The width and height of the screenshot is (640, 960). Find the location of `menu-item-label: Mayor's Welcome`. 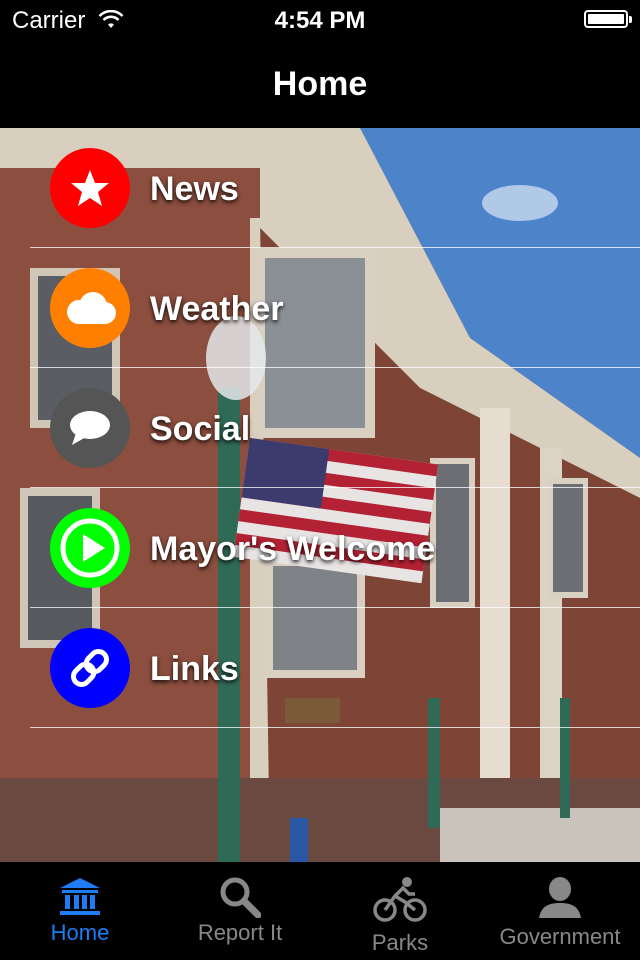

menu-item-label: Mayor's Welcome is located at coordinates (293, 549).